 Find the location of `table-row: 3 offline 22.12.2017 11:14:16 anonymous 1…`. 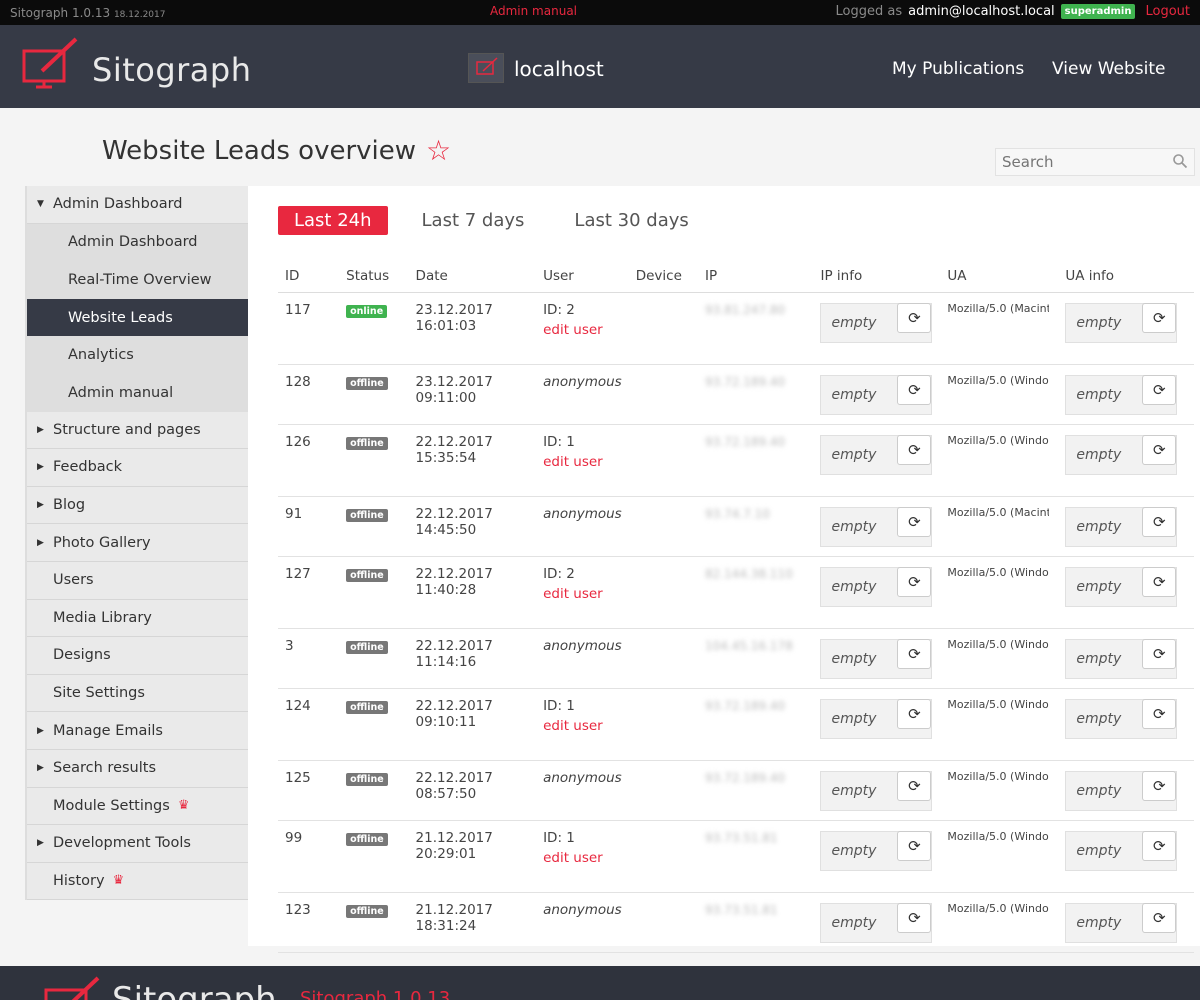

table-row: 3 offline 22.12.2017 11:14:16 anonymous 1… is located at coordinates (736, 658).